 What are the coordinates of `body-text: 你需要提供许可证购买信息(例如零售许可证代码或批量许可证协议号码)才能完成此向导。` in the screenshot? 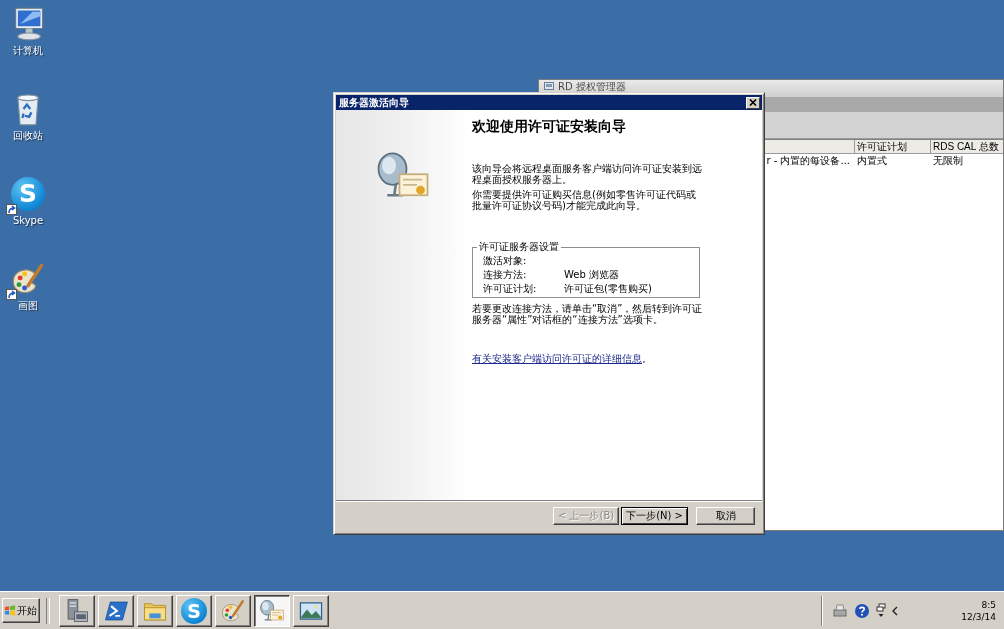 It's located at (584, 200).